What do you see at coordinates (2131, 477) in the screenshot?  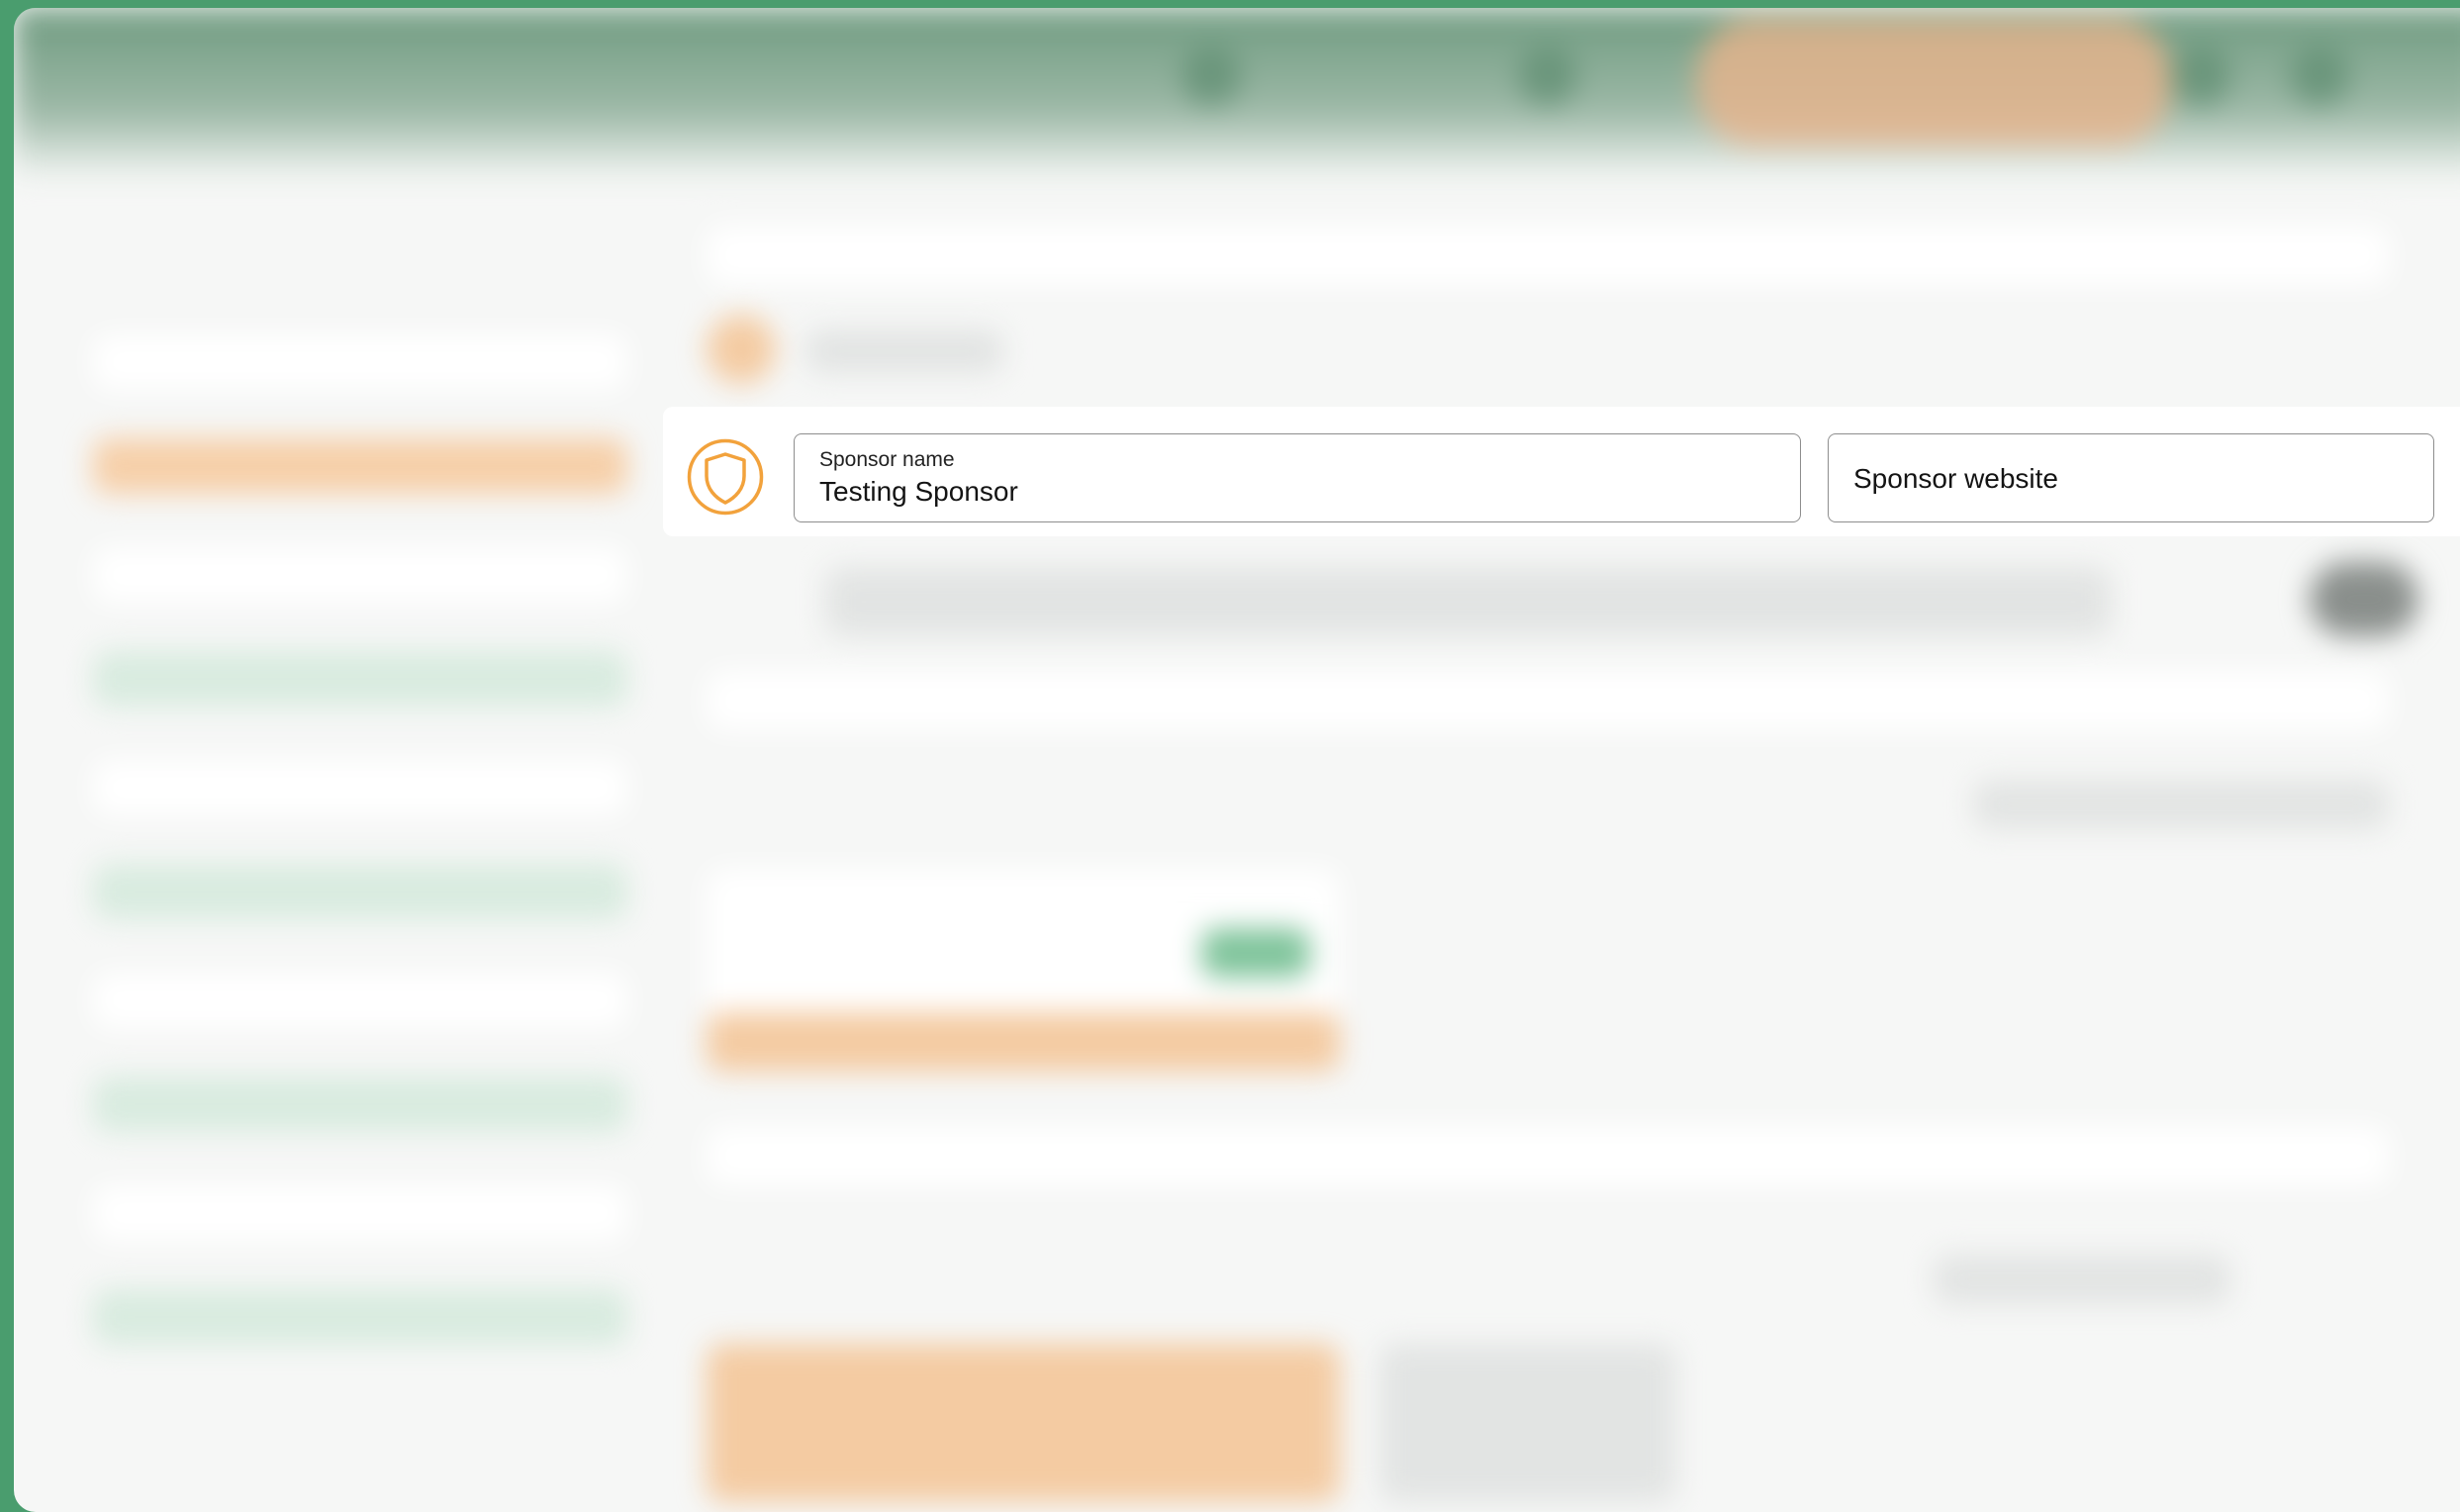 I see `sponsor-website-field: Sponsor website` at bounding box center [2131, 477].